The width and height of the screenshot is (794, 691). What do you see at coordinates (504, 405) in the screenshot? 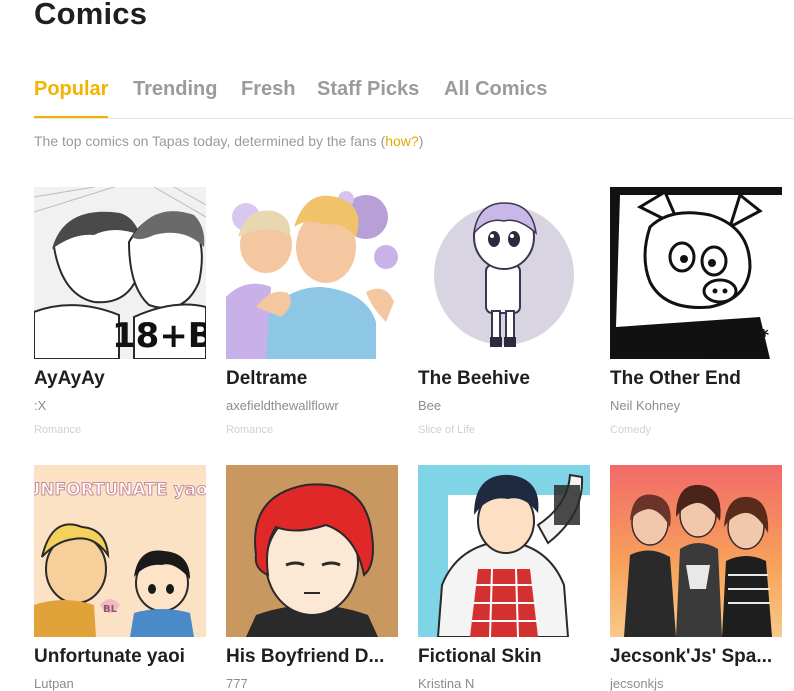
I see `comic-author: Bee` at bounding box center [504, 405].